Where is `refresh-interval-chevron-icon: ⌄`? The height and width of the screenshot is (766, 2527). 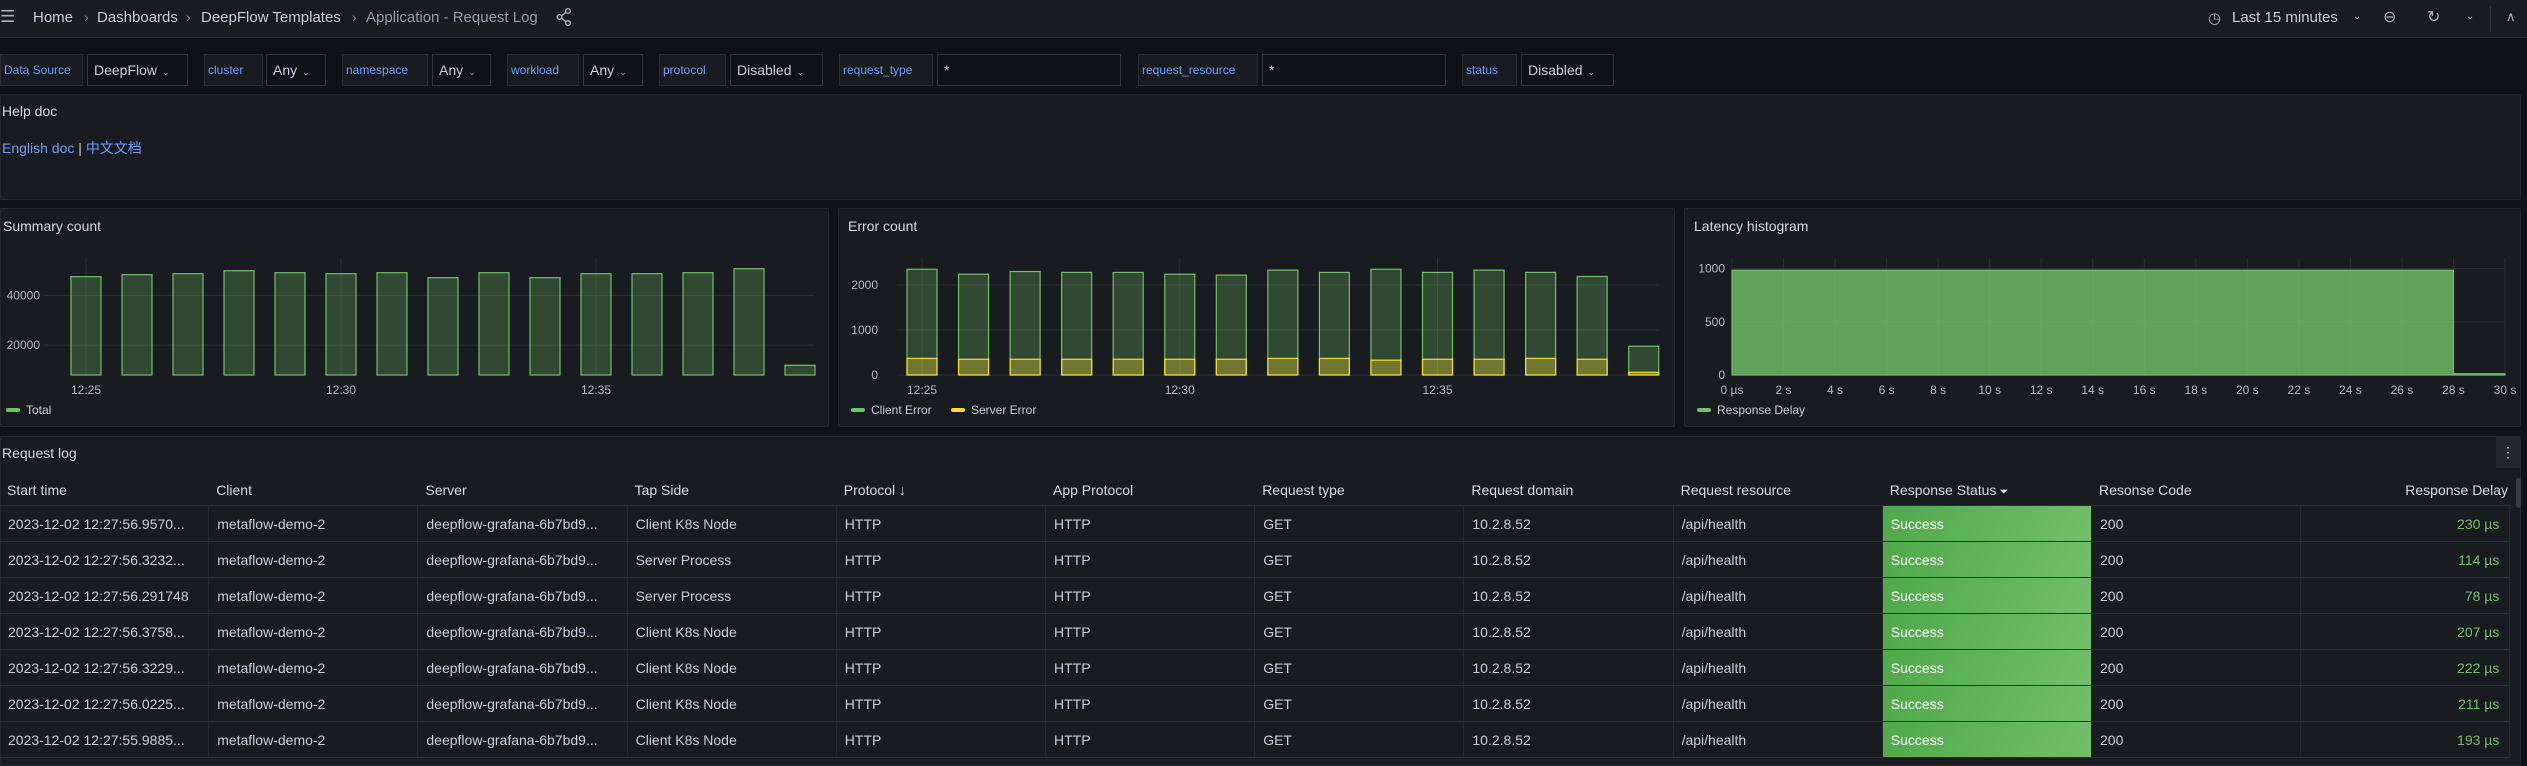
refresh-interval-chevron-icon: ⌄ is located at coordinates (2470, 16).